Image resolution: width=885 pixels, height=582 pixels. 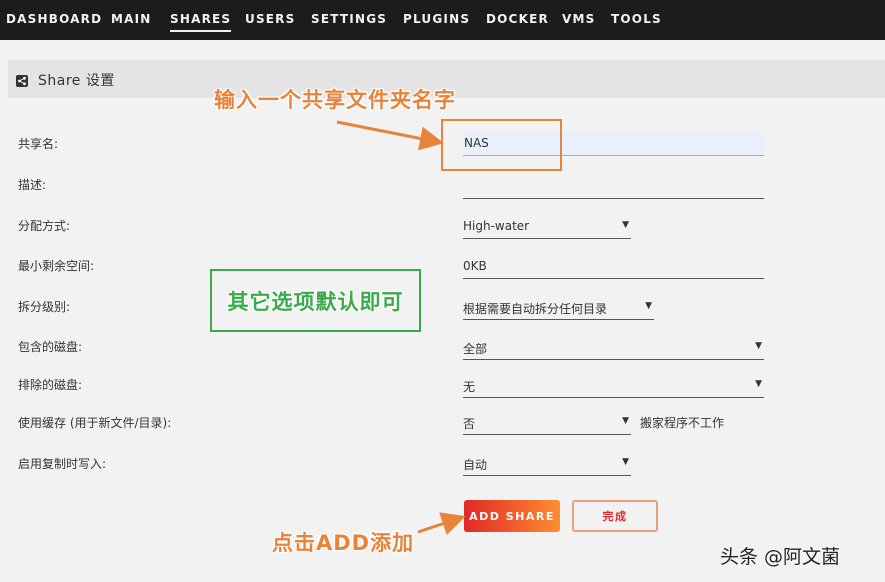 I want to click on label-included-disks: 包含的磁盘:, so click(x=50, y=347).